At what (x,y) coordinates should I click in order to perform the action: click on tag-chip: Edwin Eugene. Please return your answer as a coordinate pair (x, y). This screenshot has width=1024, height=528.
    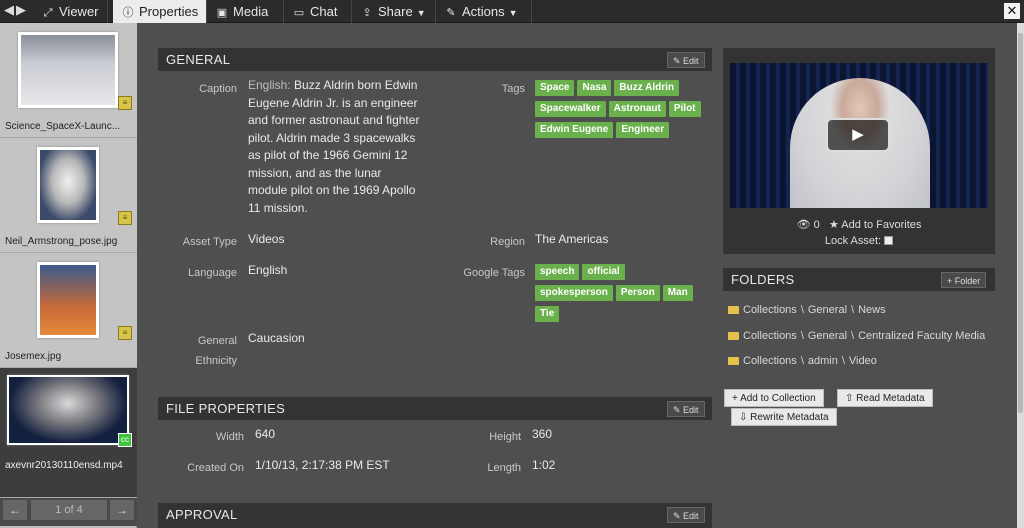
    Looking at the image, I should click on (574, 130).